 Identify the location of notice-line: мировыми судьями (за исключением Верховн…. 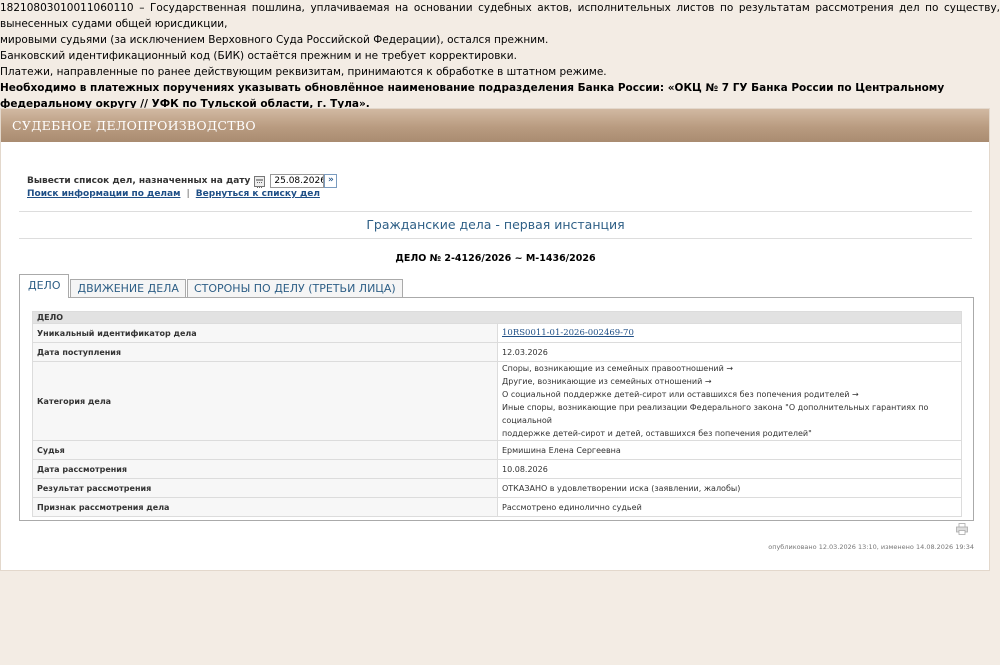
(274, 40).